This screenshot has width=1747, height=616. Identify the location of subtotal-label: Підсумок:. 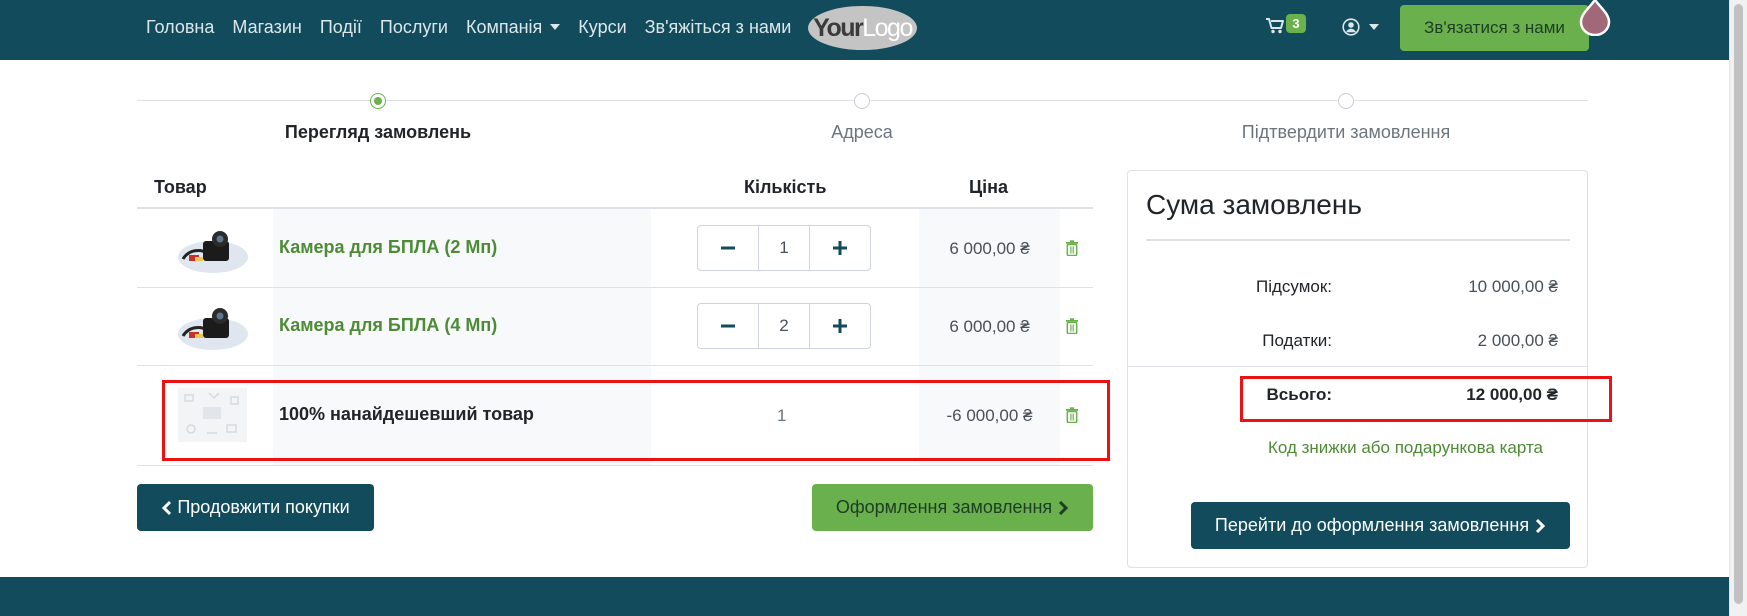
(1293, 286).